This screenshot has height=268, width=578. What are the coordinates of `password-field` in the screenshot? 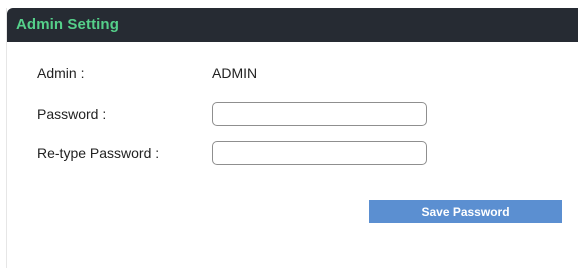 It's located at (319, 114).